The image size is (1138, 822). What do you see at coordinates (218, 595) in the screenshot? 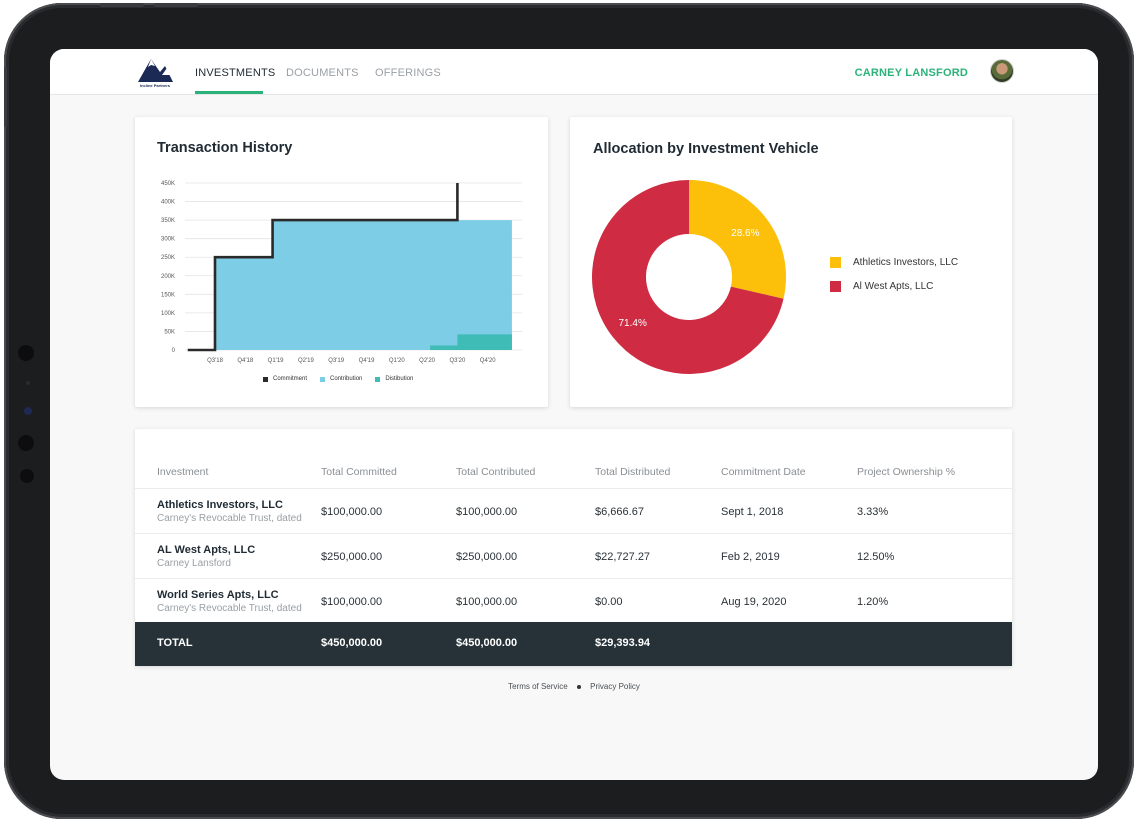
I see `row-investment-name: World Series Apts, LLC` at bounding box center [218, 595].